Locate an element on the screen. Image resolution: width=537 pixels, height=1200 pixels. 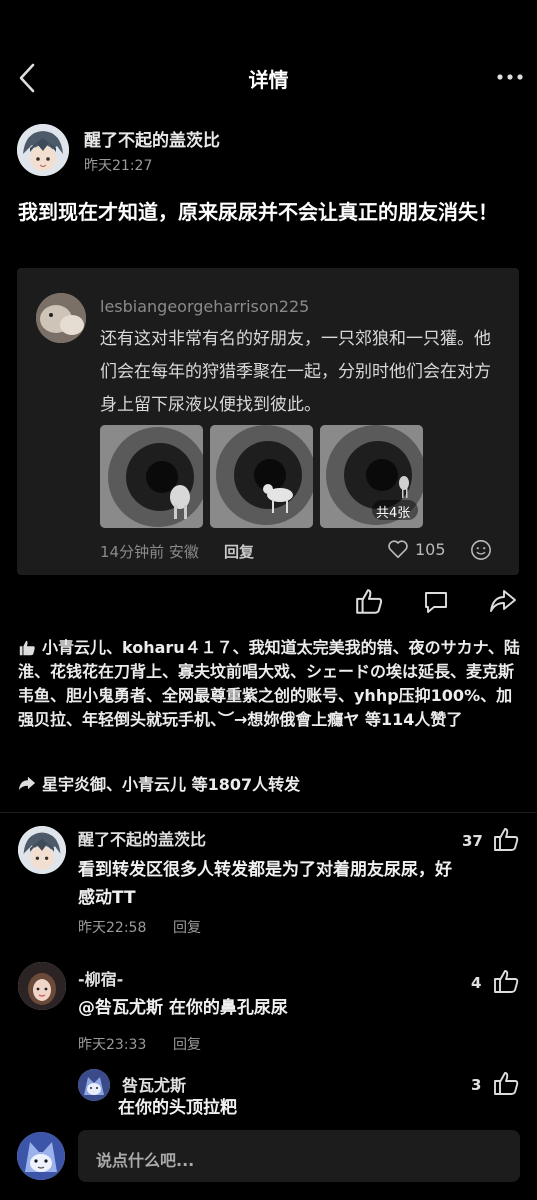
comment-author: -柳宿- is located at coordinates (100, 978).